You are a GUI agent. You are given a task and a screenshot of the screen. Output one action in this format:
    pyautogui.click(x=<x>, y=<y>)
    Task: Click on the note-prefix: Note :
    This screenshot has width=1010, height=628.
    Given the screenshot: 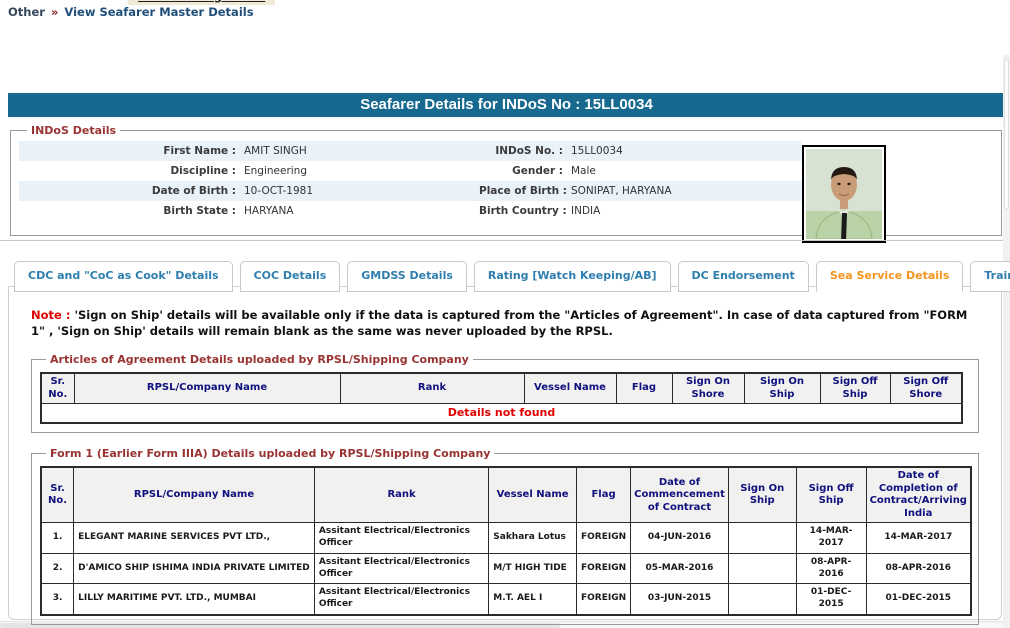 What is the action you would take?
    pyautogui.click(x=51, y=315)
    